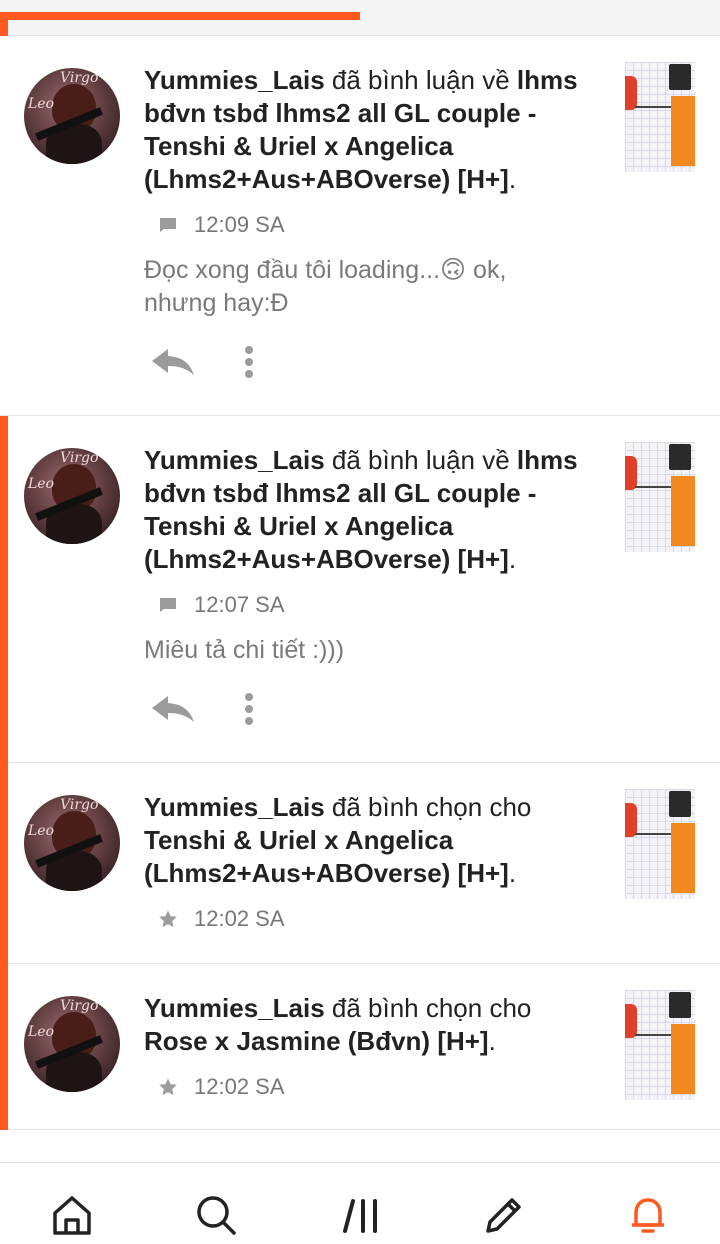  I want to click on bottom-navigation, so click(360, 1203).